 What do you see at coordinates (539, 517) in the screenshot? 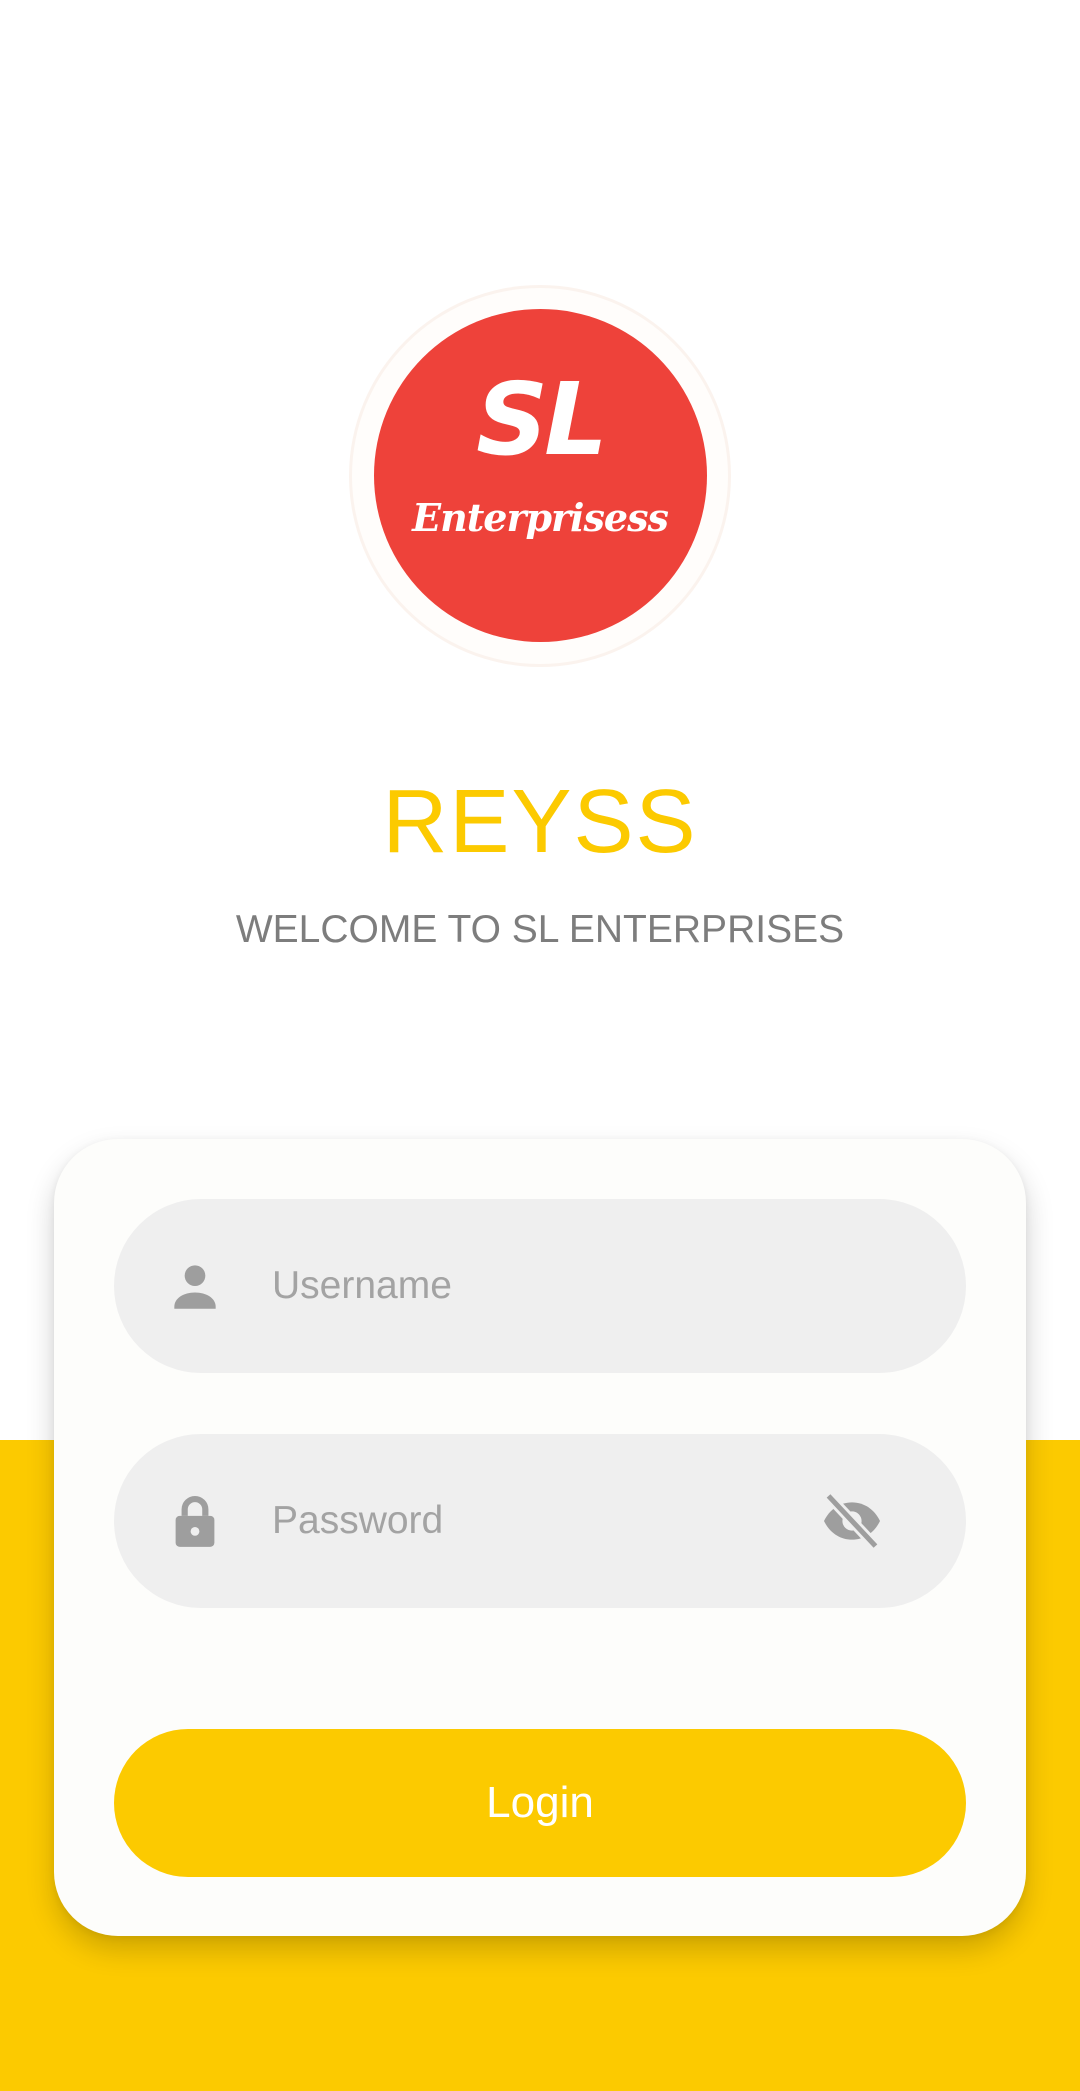
I see `logo-wordmark: Enterprisess` at bounding box center [539, 517].